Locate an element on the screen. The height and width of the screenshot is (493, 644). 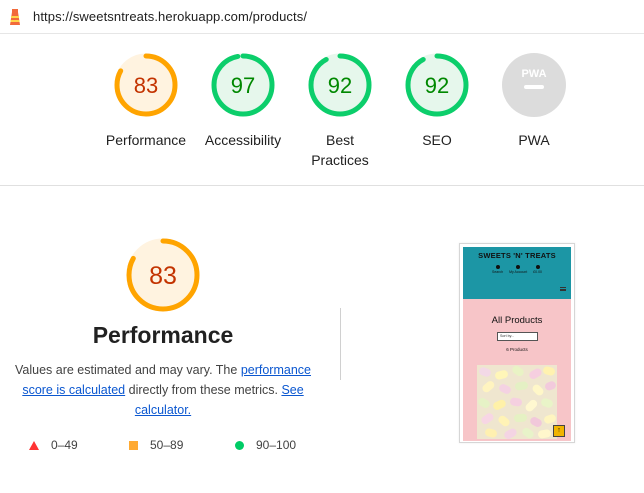
preview-nav-basket: £0.00 is located at coordinates (537, 269).